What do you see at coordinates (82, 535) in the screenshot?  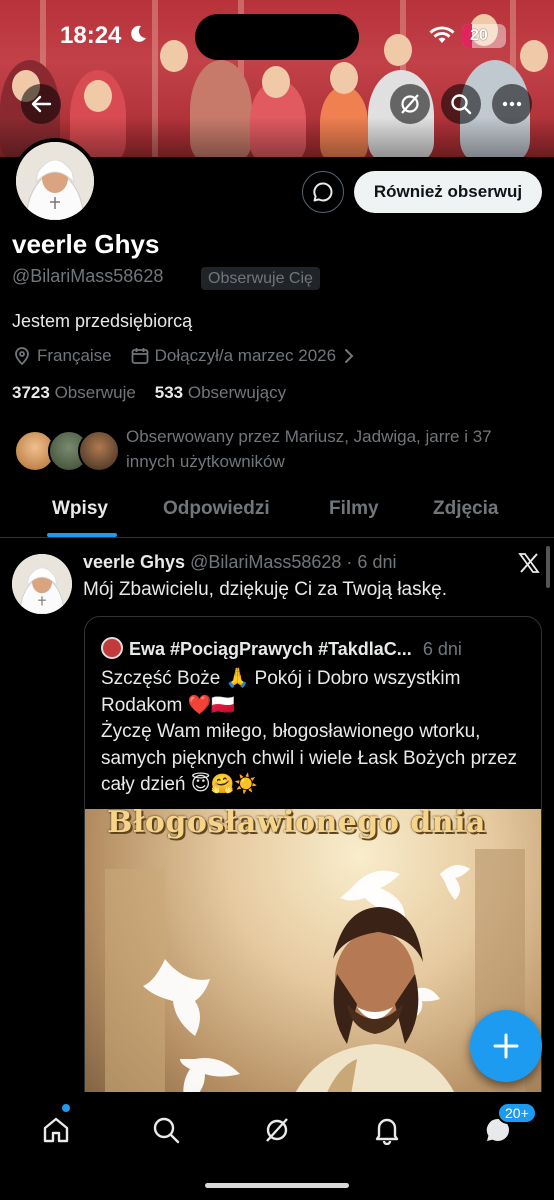 I see `active-tab-indicator` at bounding box center [82, 535].